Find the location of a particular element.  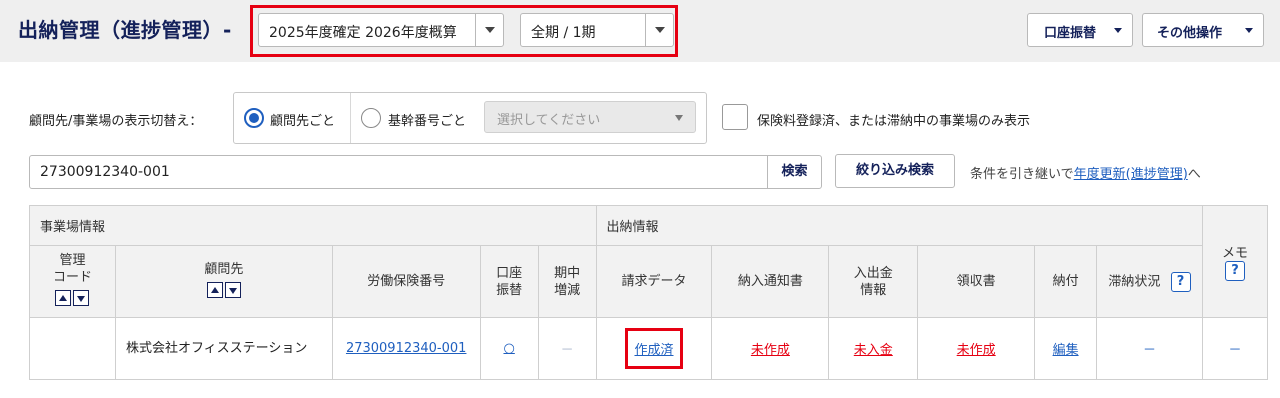

cell-memo: － is located at coordinates (1235, 348).